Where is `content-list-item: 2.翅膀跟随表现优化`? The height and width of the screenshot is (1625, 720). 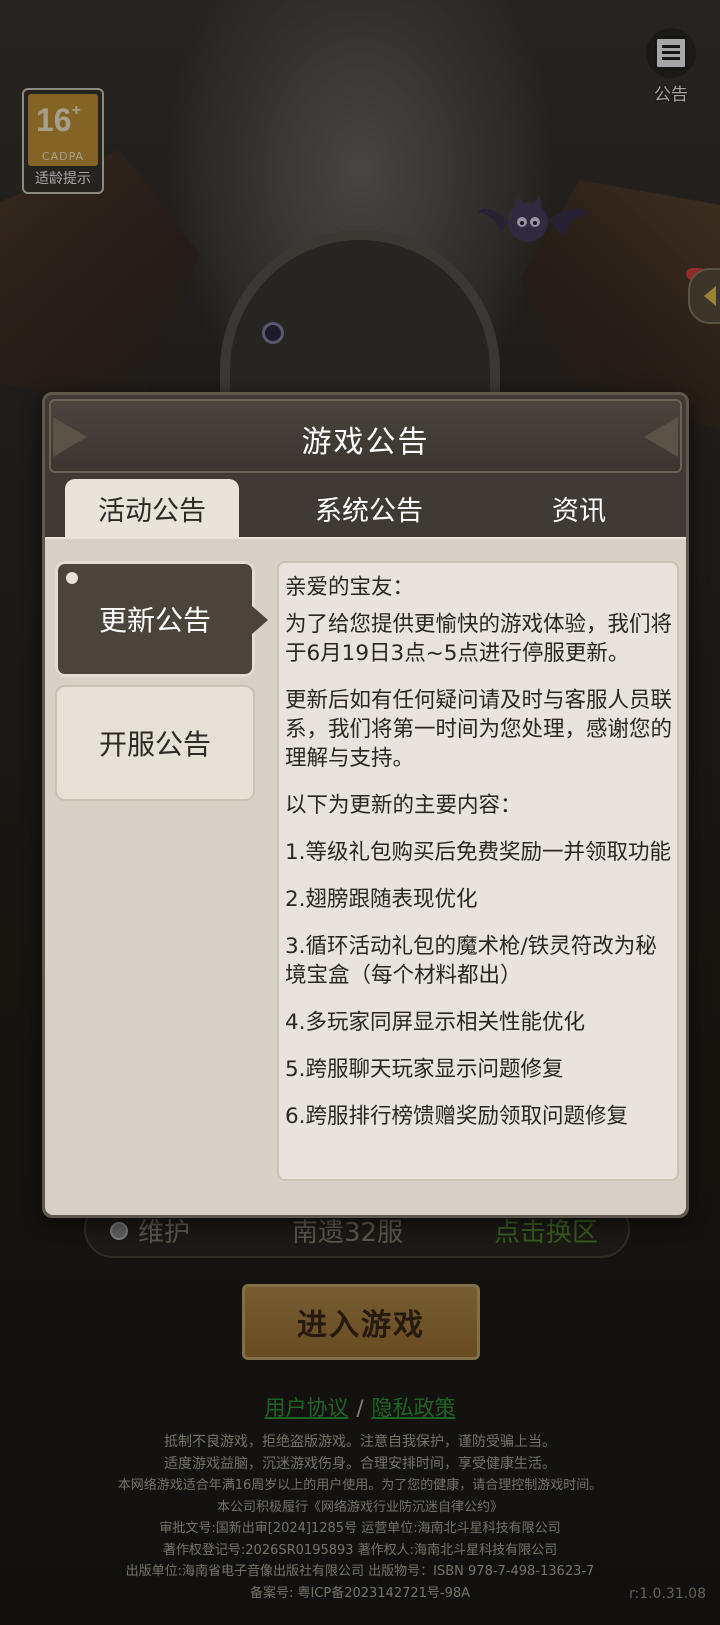 content-list-item: 2.翅膀跟随表现优化 is located at coordinates (381, 899).